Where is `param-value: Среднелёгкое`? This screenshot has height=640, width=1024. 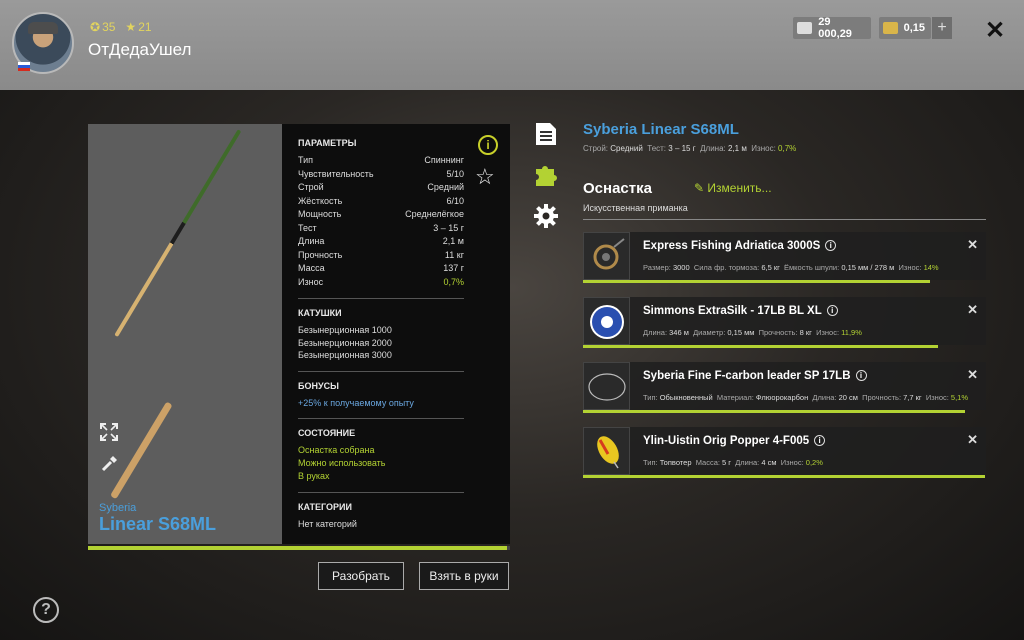 param-value: Среднелёгкое is located at coordinates (434, 214).